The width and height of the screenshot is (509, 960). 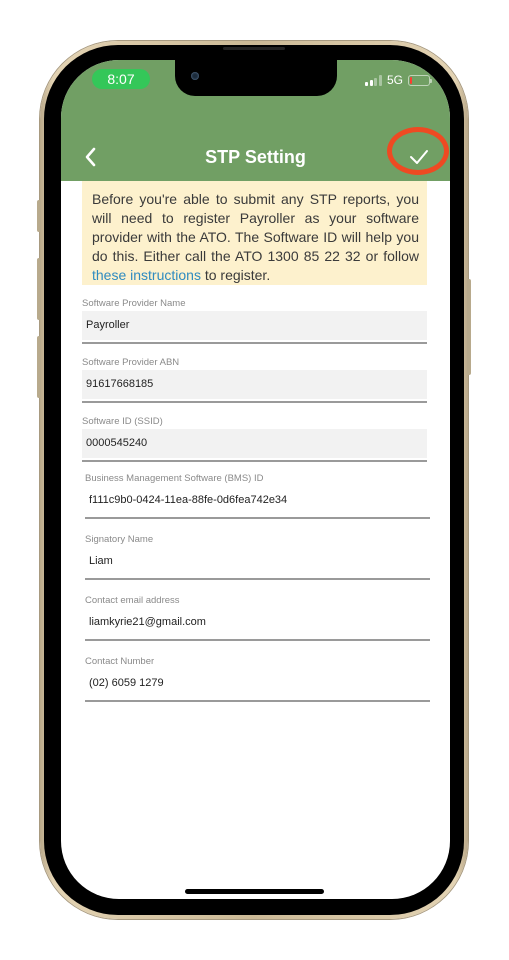 I want to click on volume-down-button, so click(x=39, y=367).